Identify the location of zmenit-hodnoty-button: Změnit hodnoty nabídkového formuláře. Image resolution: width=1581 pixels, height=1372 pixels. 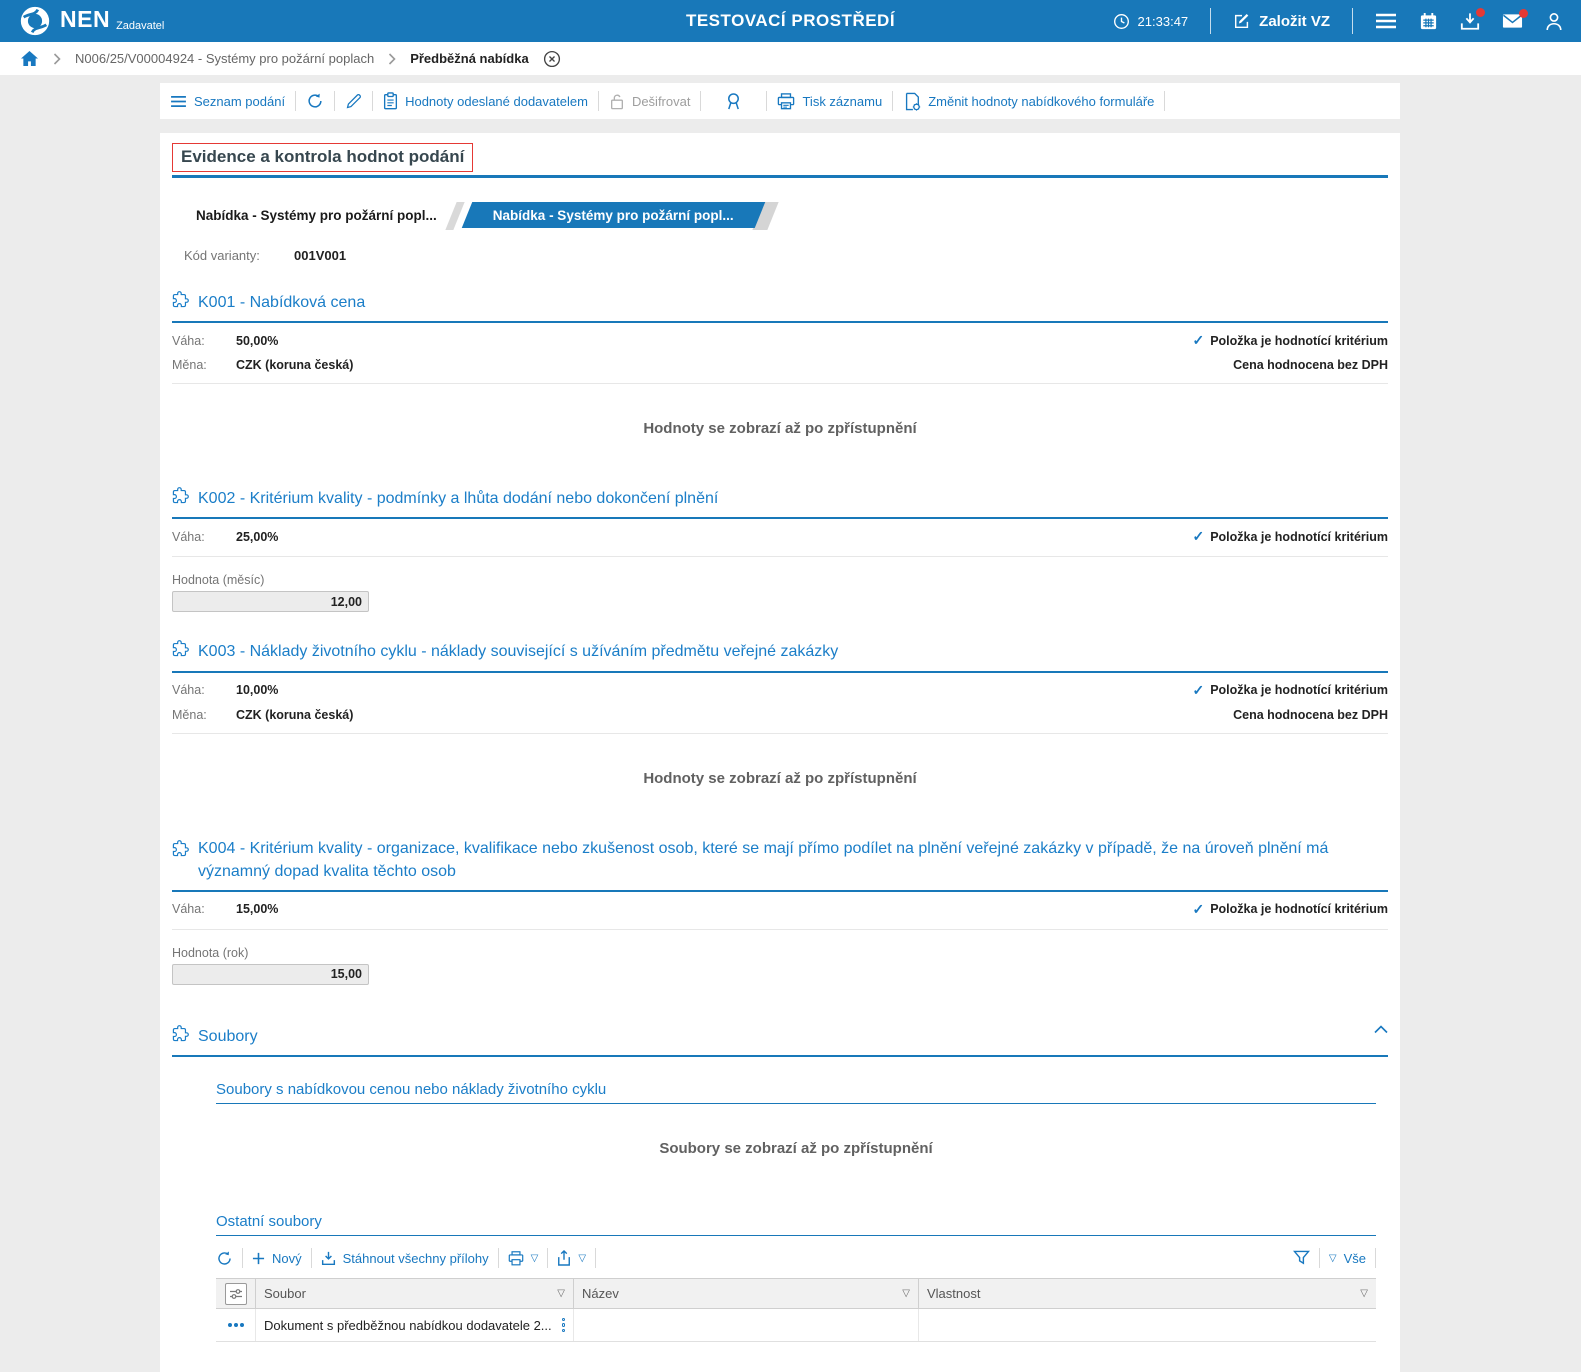
(1028, 101).